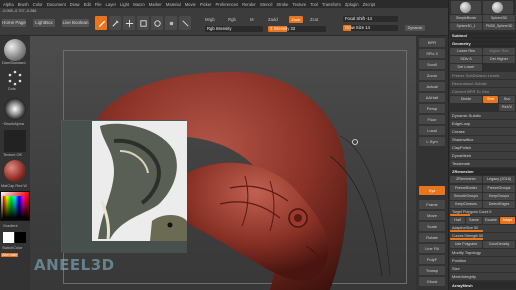  What do you see at coordinates (15, 78) in the screenshot?
I see `stroke-thumbnail` at bounding box center [15, 78].